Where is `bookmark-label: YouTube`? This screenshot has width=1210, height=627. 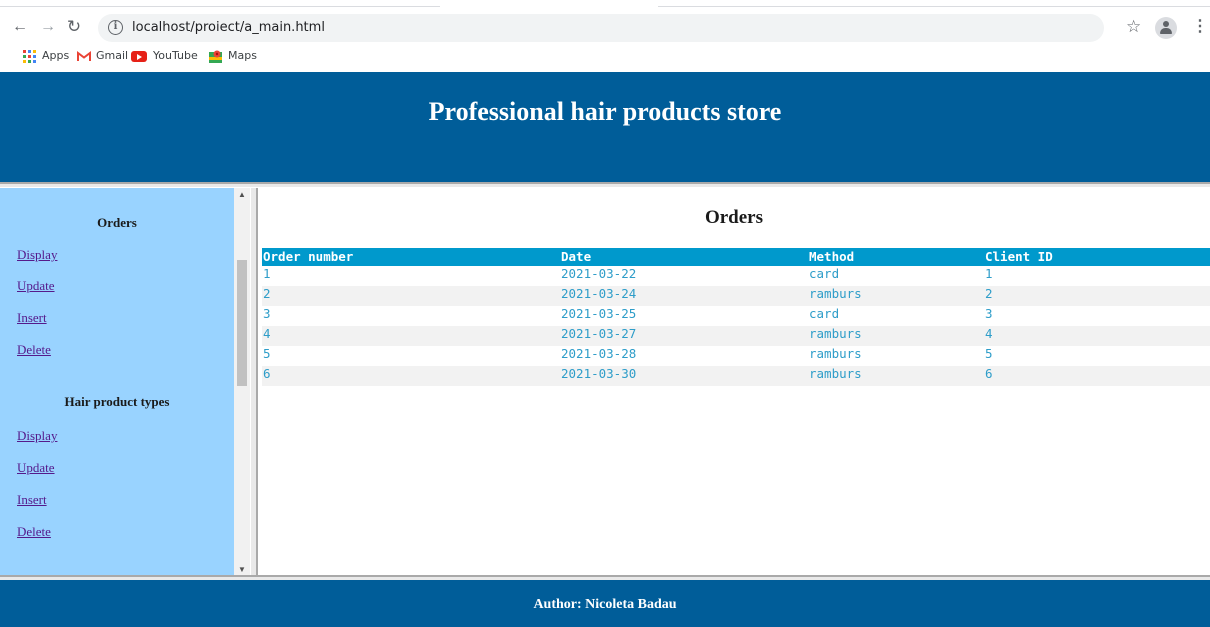
bookmark-label: YouTube is located at coordinates (175, 55).